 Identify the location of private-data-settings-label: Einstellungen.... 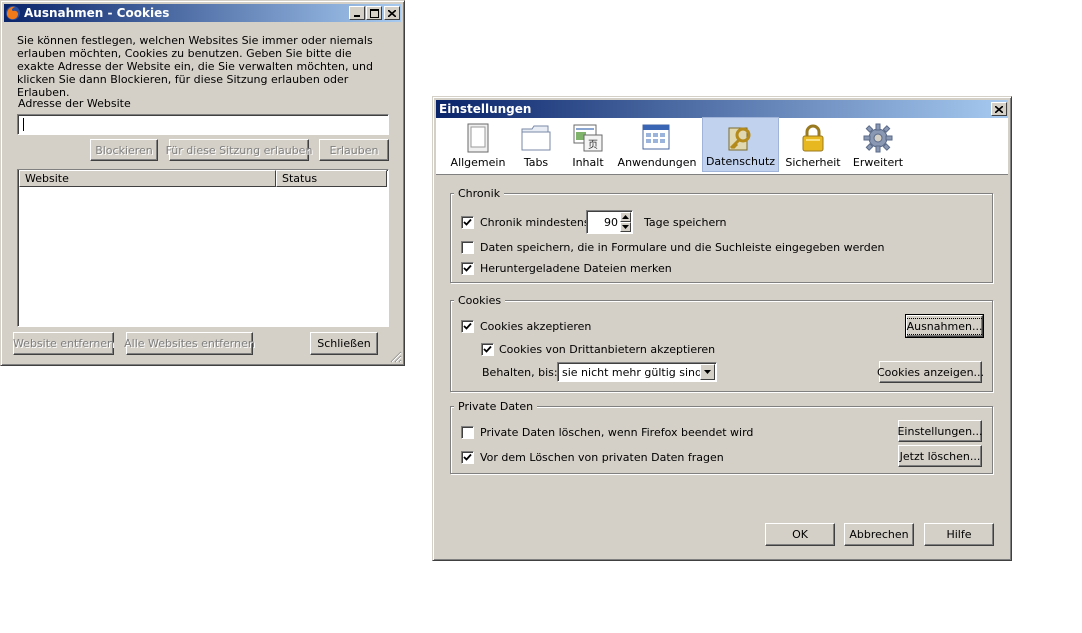
(940, 431).